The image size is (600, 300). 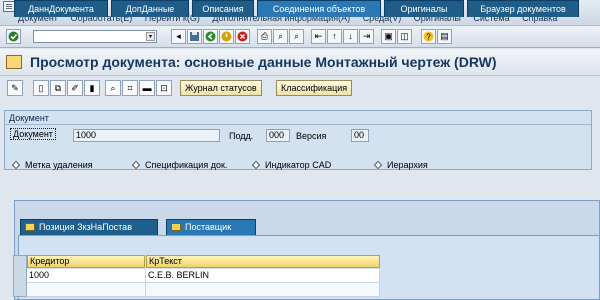 I want to click on edit-pencil-icon: ✎, so click(x=15, y=88).